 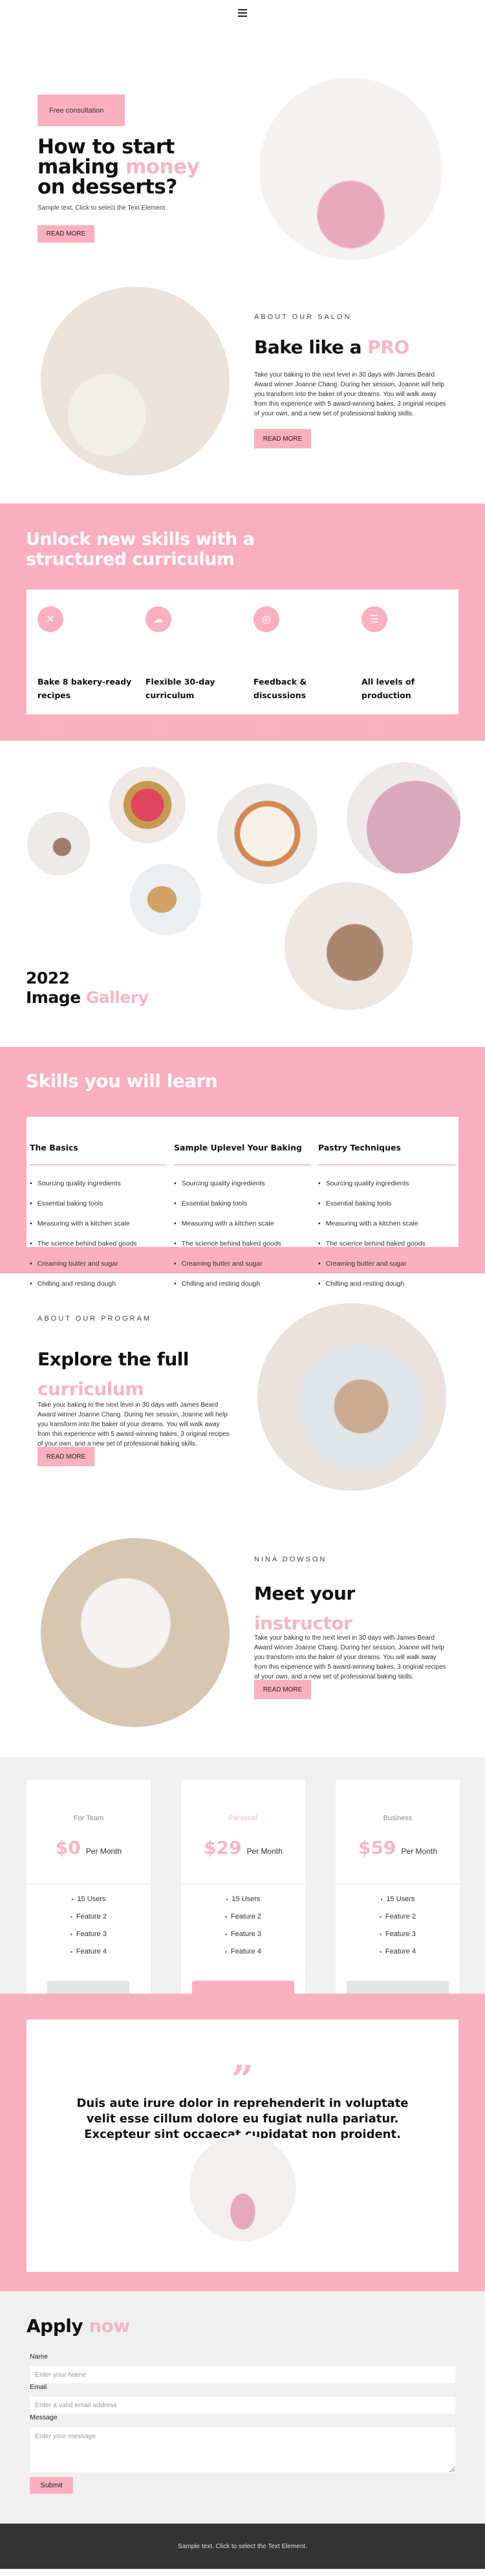 What do you see at coordinates (91, 1389) in the screenshot?
I see `program-title-highlight: curriculum` at bounding box center [91, 1389].